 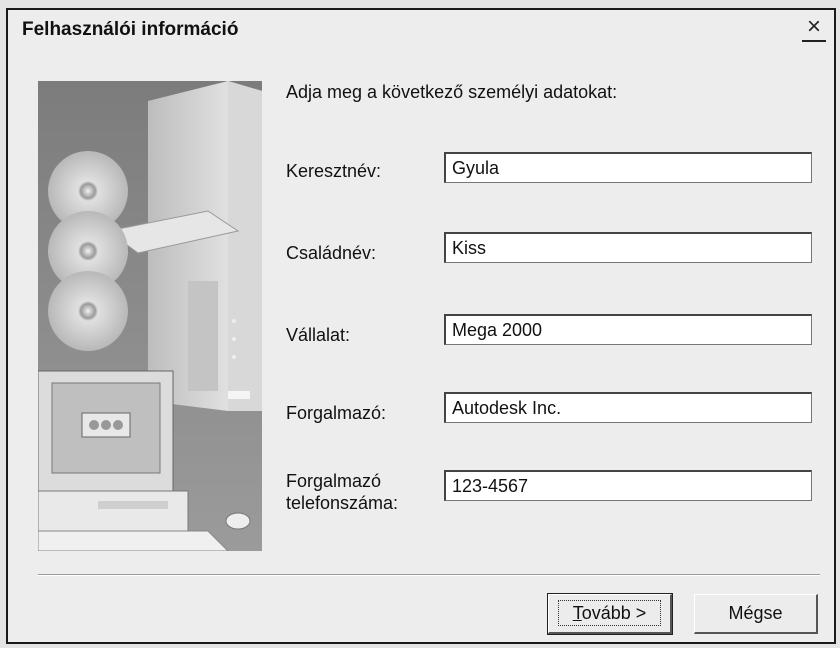 I want to click on company-label: Vállalat:, so click(x=318, y=335).